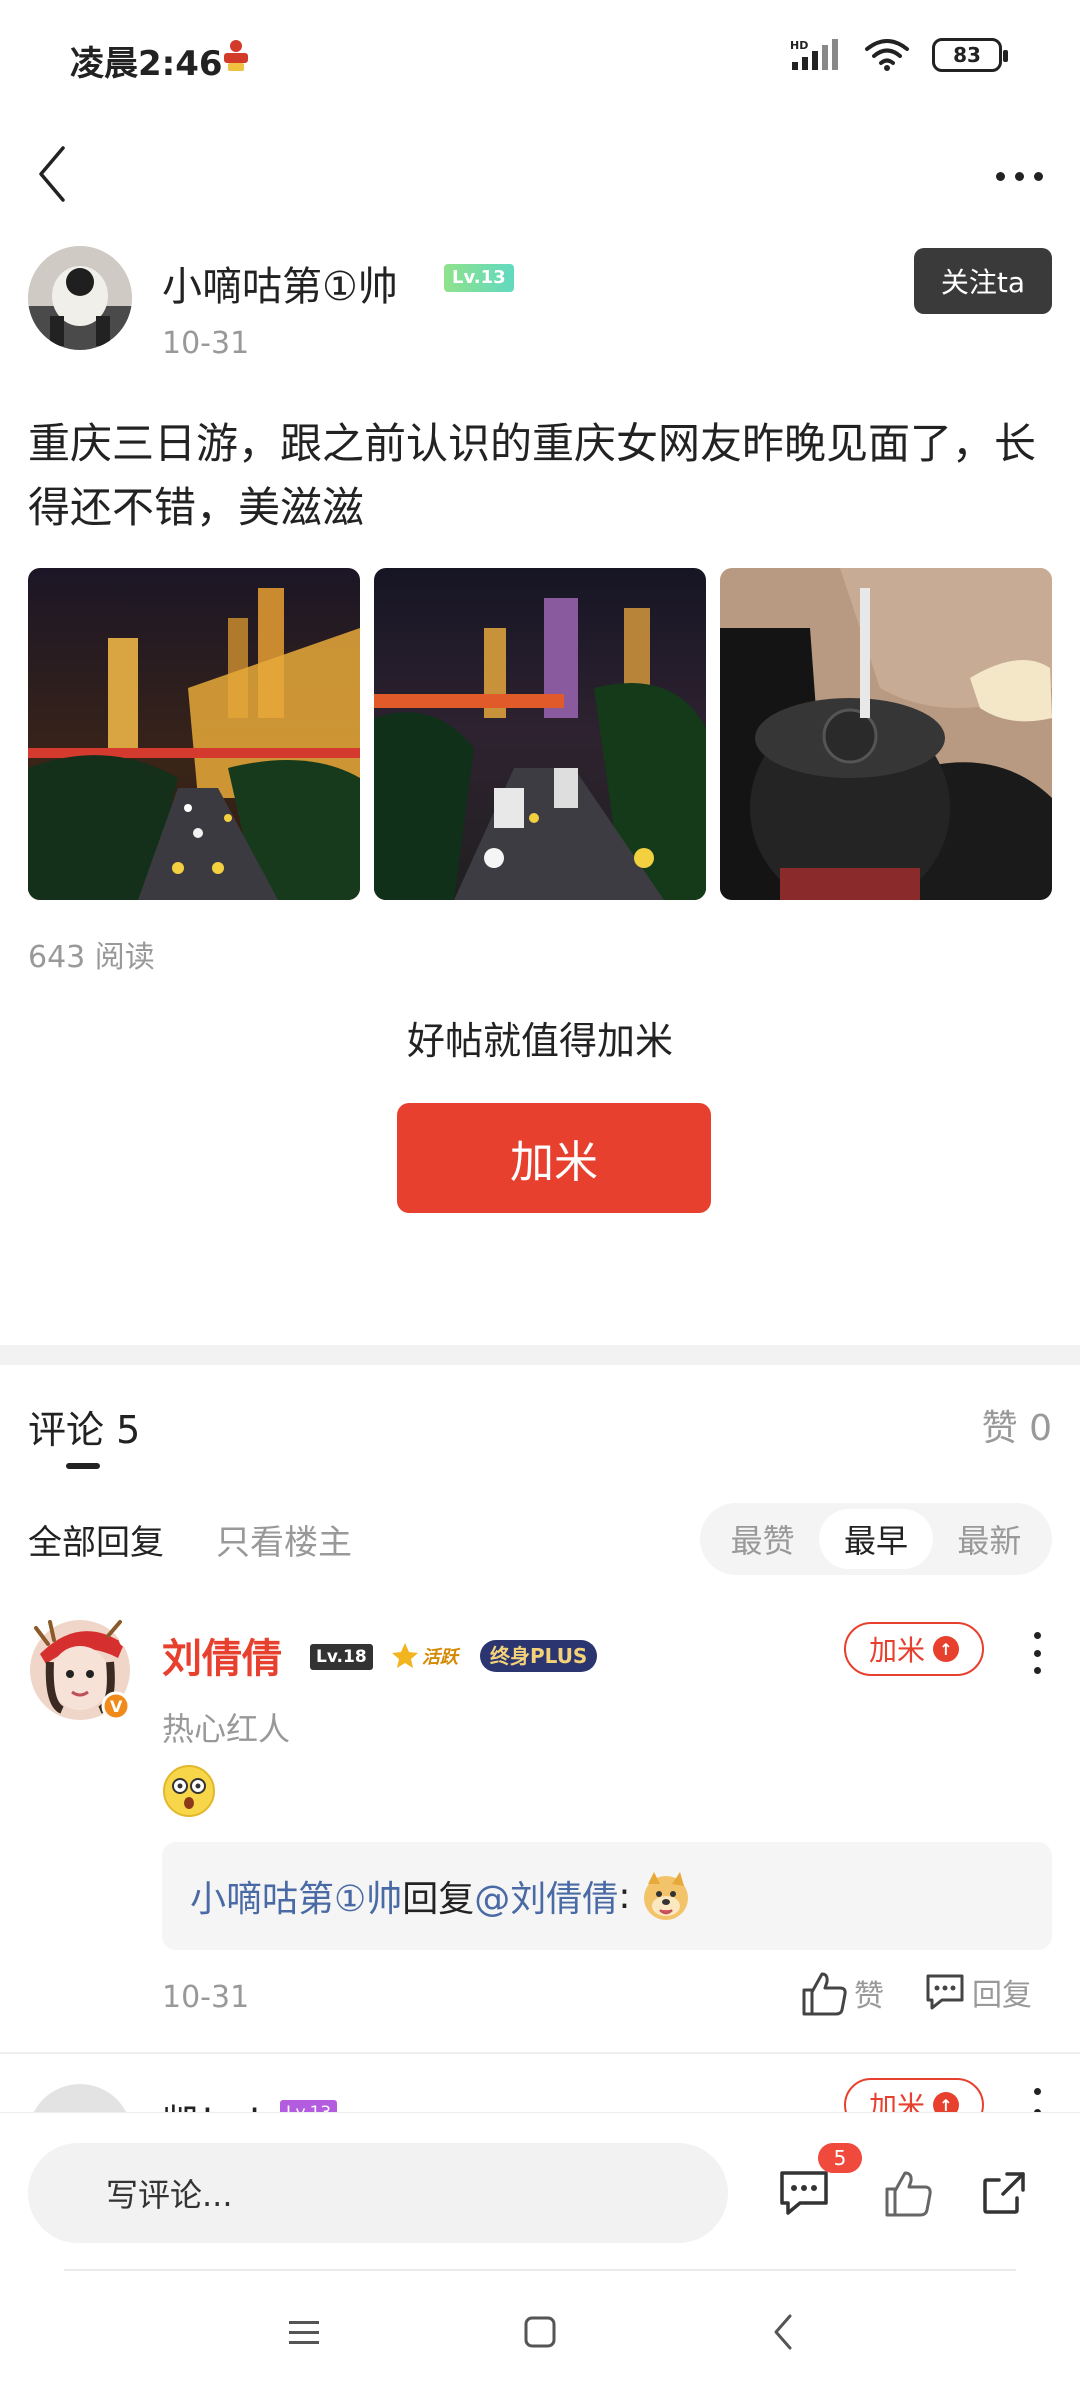 The image size is (1080, 2400). Describe the element at coordinates (91, 957) in the screenshot. I see `read-count: 643 阅读` at that location.